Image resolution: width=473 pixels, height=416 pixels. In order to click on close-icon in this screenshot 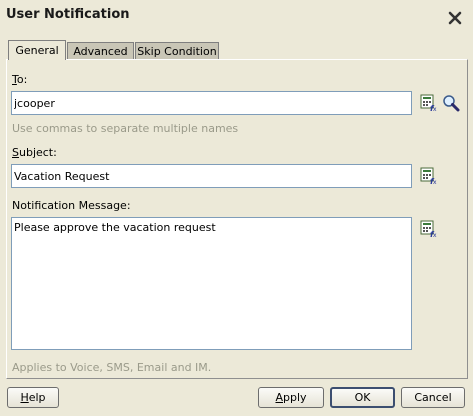, I will do `click(455, 18)`.